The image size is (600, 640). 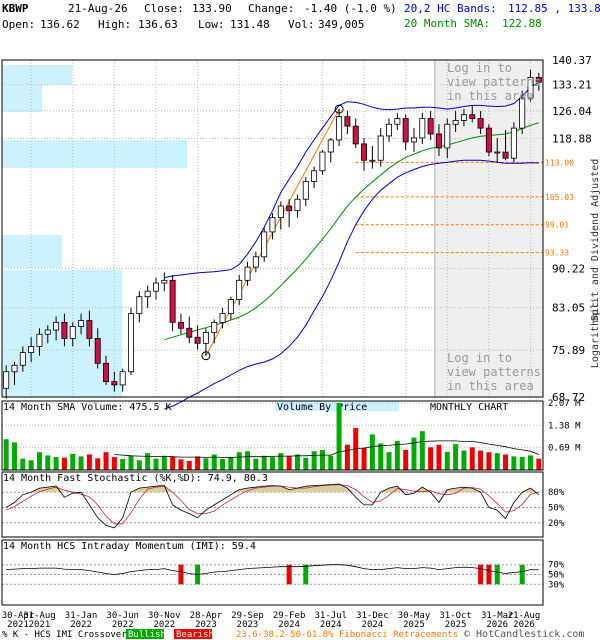 What do you see at coordinates (350, 8) in the screenshot?
I see `change-value: -1.40 (-1.0 %)` at bounding box center [350, 8].